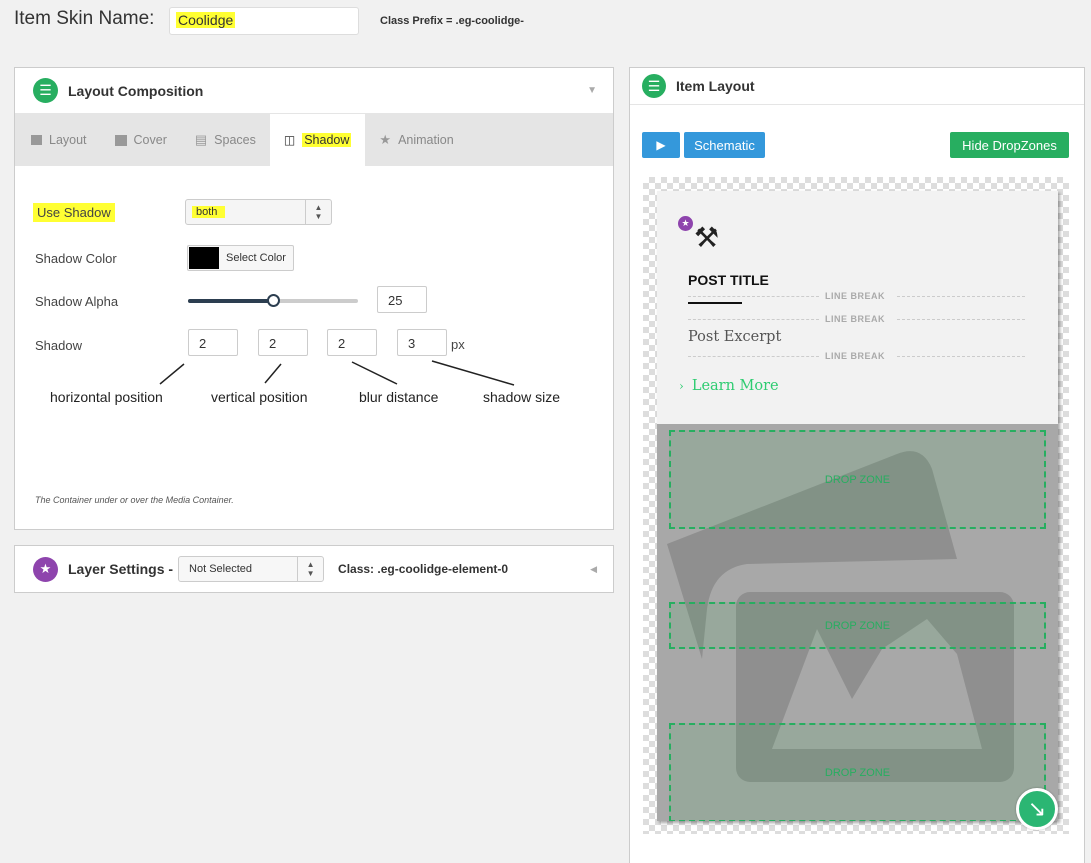 This screenshot has height=863, width=1091. What do you see at coordinates (473, 373) in the screenshot?
I see `annotation-line-size` at bounding box center [473, 373].